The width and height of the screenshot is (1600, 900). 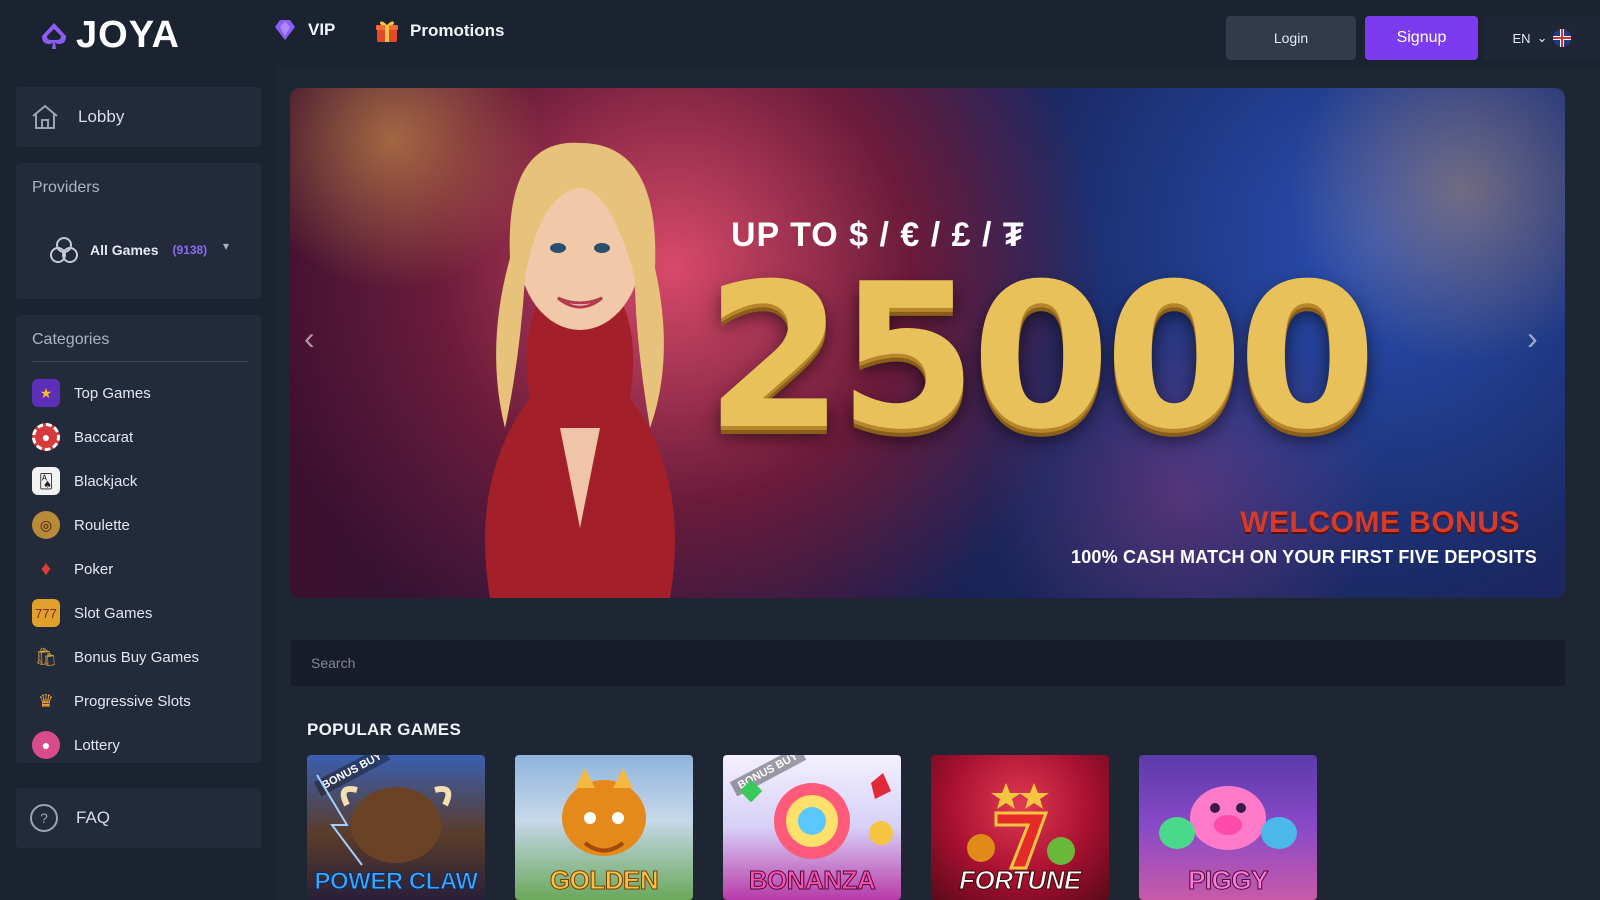 I want to click on chip-icon: ●, so click(x=46, y=437).